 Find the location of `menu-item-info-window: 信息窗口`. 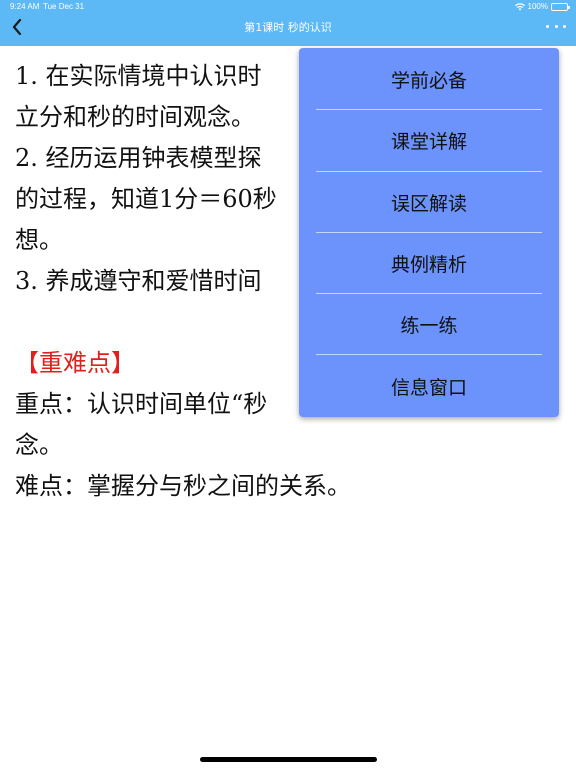

menu-item-info-window: 信息窗口 is located at coordinates (429, 385).